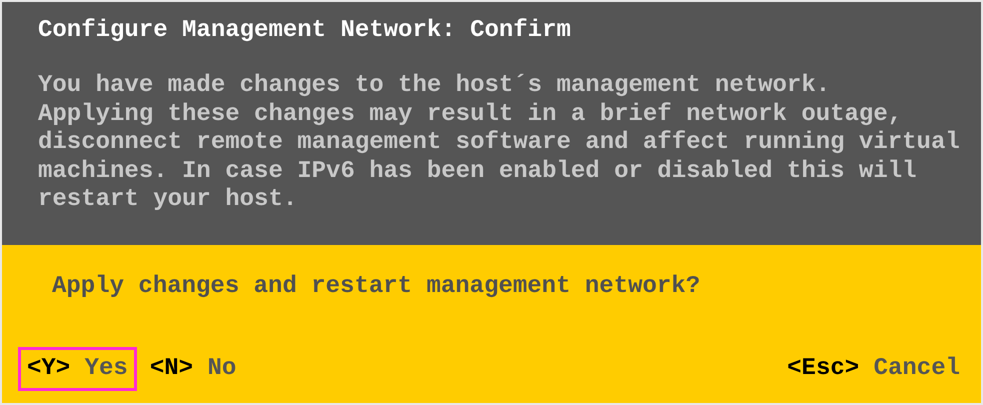 The width and height of the screenshot is (983, 405). What do you see at coordinates (77, 369) in the screenshot?
I see `dialog-action-button: <Y> Yes` at bounding box center [77, 369].